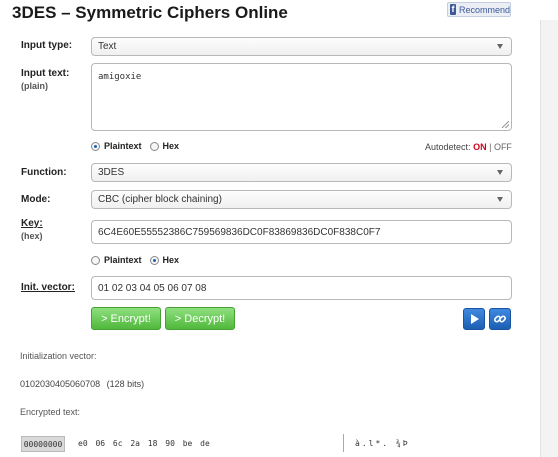  What do you see at coordinates (503, 147) in the screenshot?
I see `autodetect-off: OFF` at bounding box center [503, 147].